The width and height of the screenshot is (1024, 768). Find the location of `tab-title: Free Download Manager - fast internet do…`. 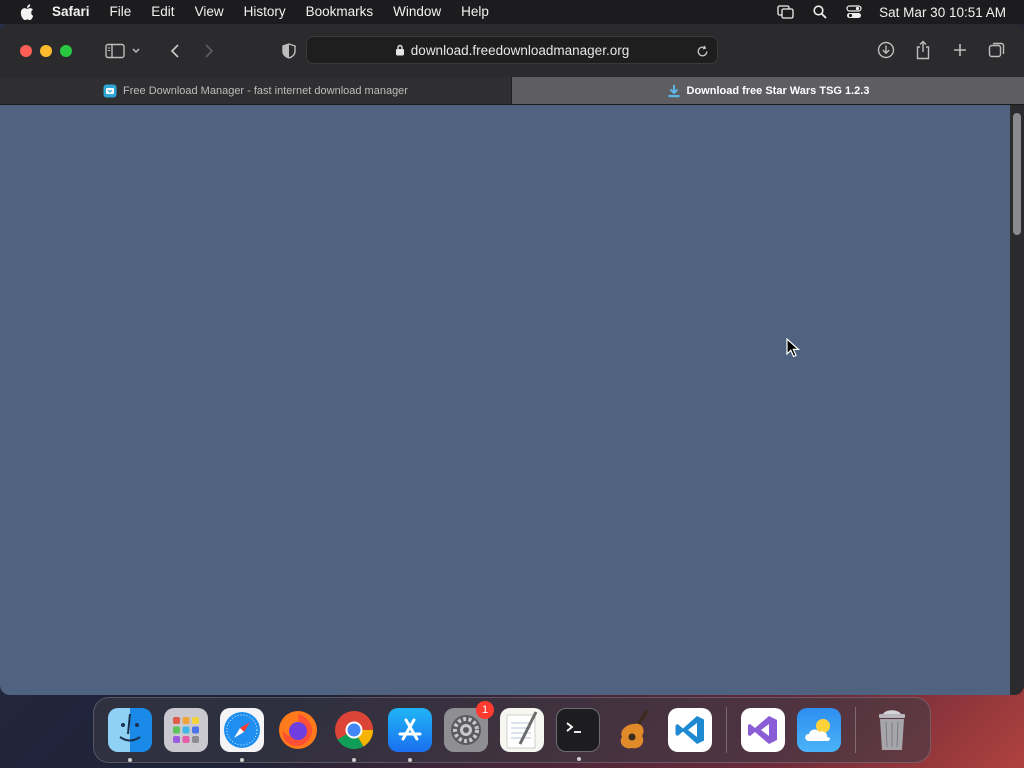

tab-title: Free Download Manager - fast internet do… is located at coordinates (265, 90).